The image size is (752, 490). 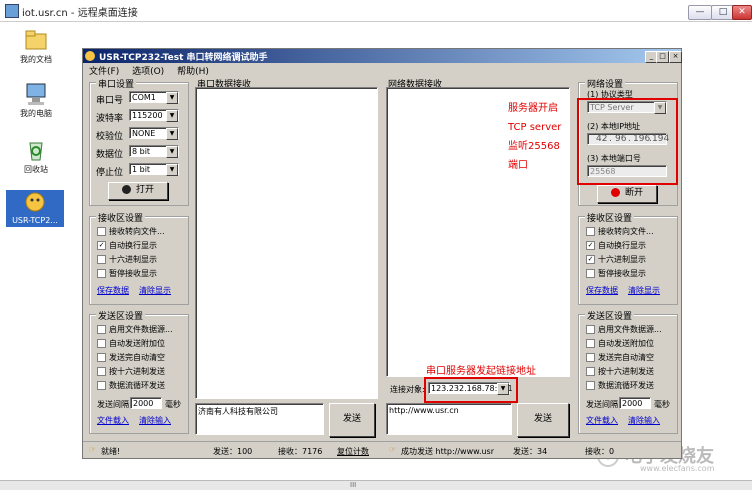 What do you see at coordinates (131, 385) in the screenshot?
I see `serial-loop-send-checkbox: 数据流循环发送` at bounding box center [131, 385].